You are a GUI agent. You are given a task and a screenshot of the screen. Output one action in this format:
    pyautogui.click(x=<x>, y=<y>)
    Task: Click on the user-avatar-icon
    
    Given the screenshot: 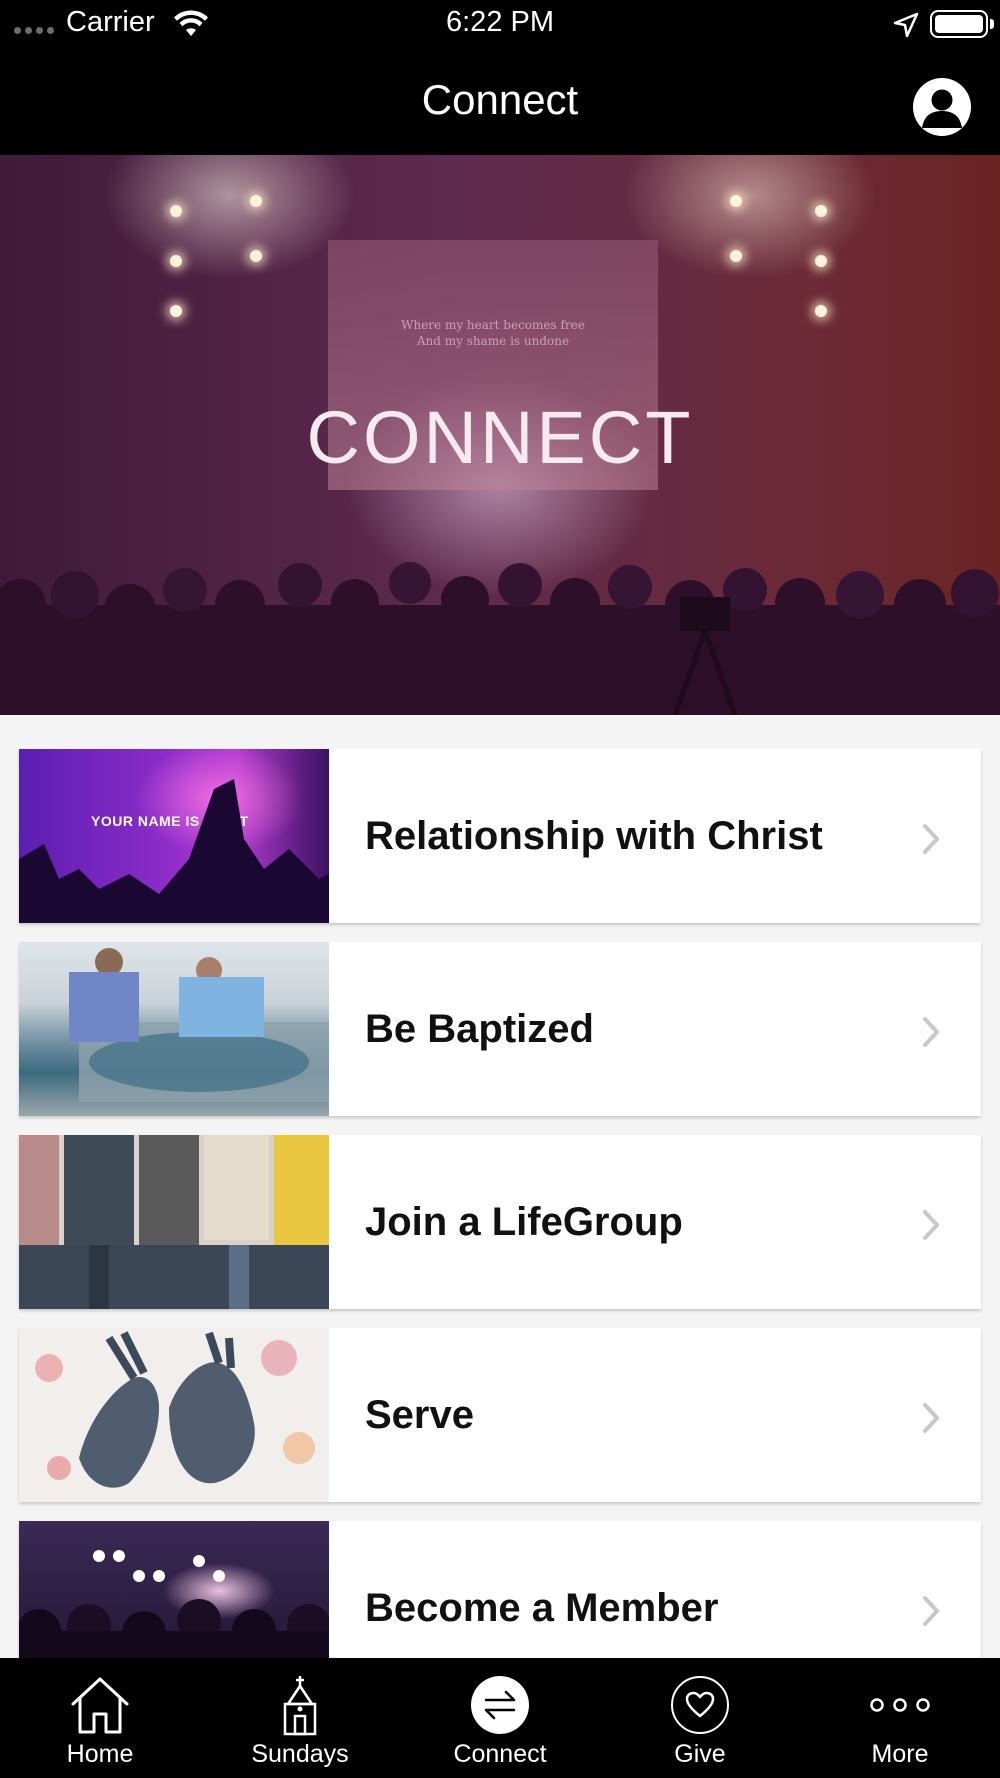 What is the action you would take?
    pyautogui.click(x=942, y=108)
    